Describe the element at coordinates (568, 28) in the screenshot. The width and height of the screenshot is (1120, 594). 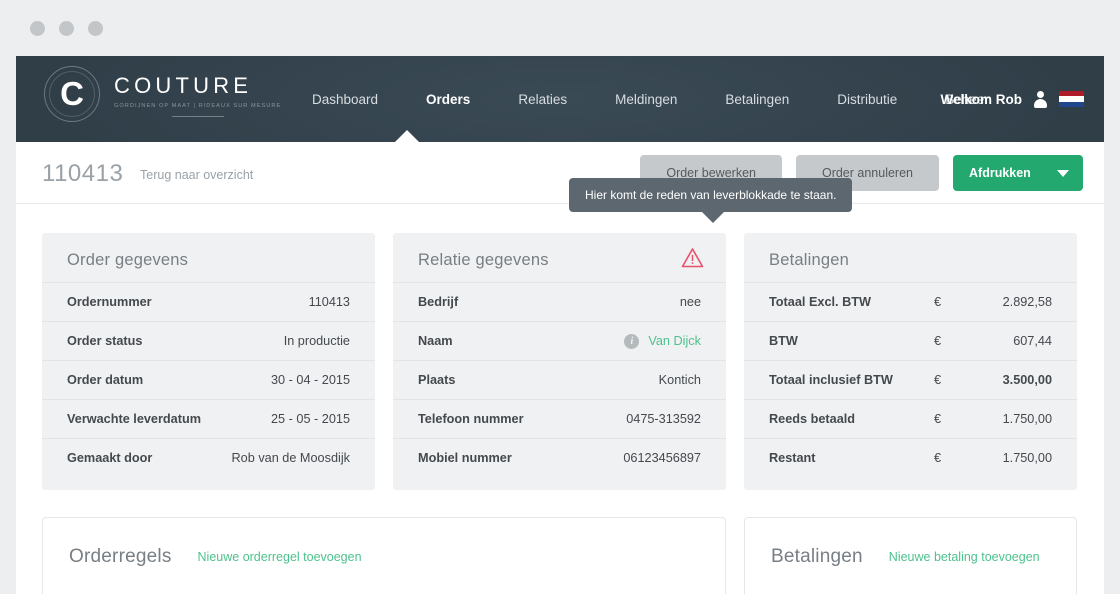
I see `window-titlebar` at that location.